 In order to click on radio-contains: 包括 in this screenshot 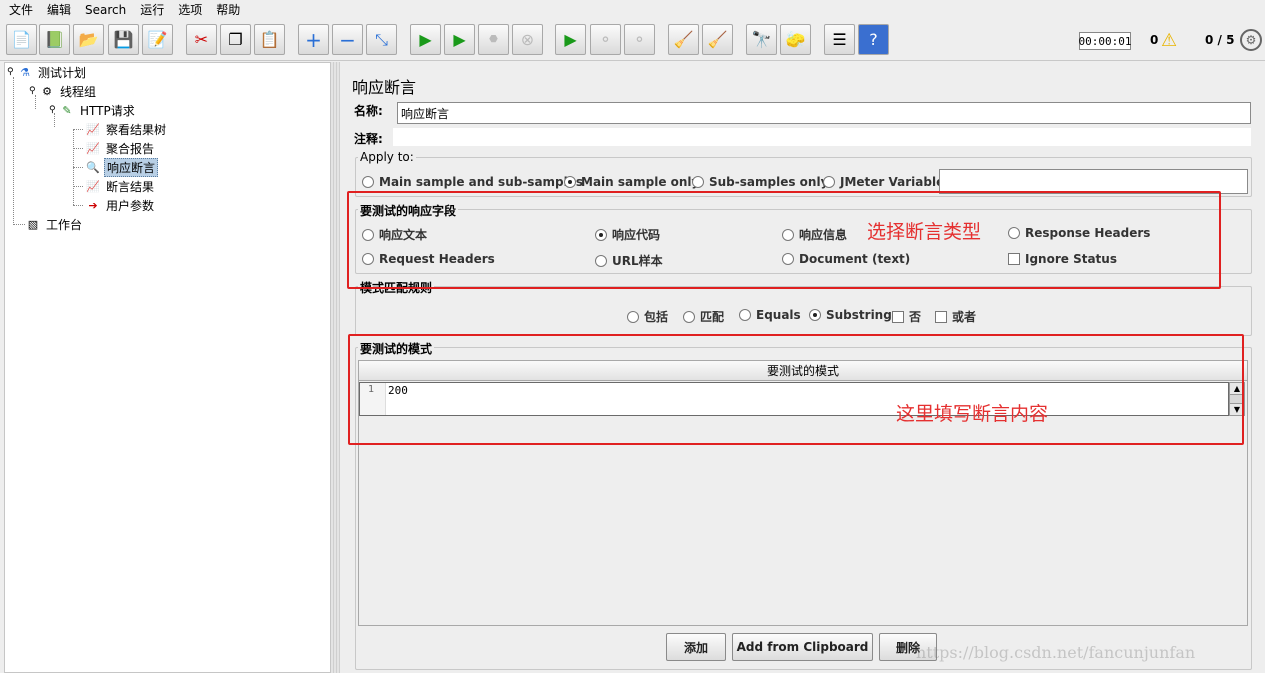, I will do `click(647, 316)`.